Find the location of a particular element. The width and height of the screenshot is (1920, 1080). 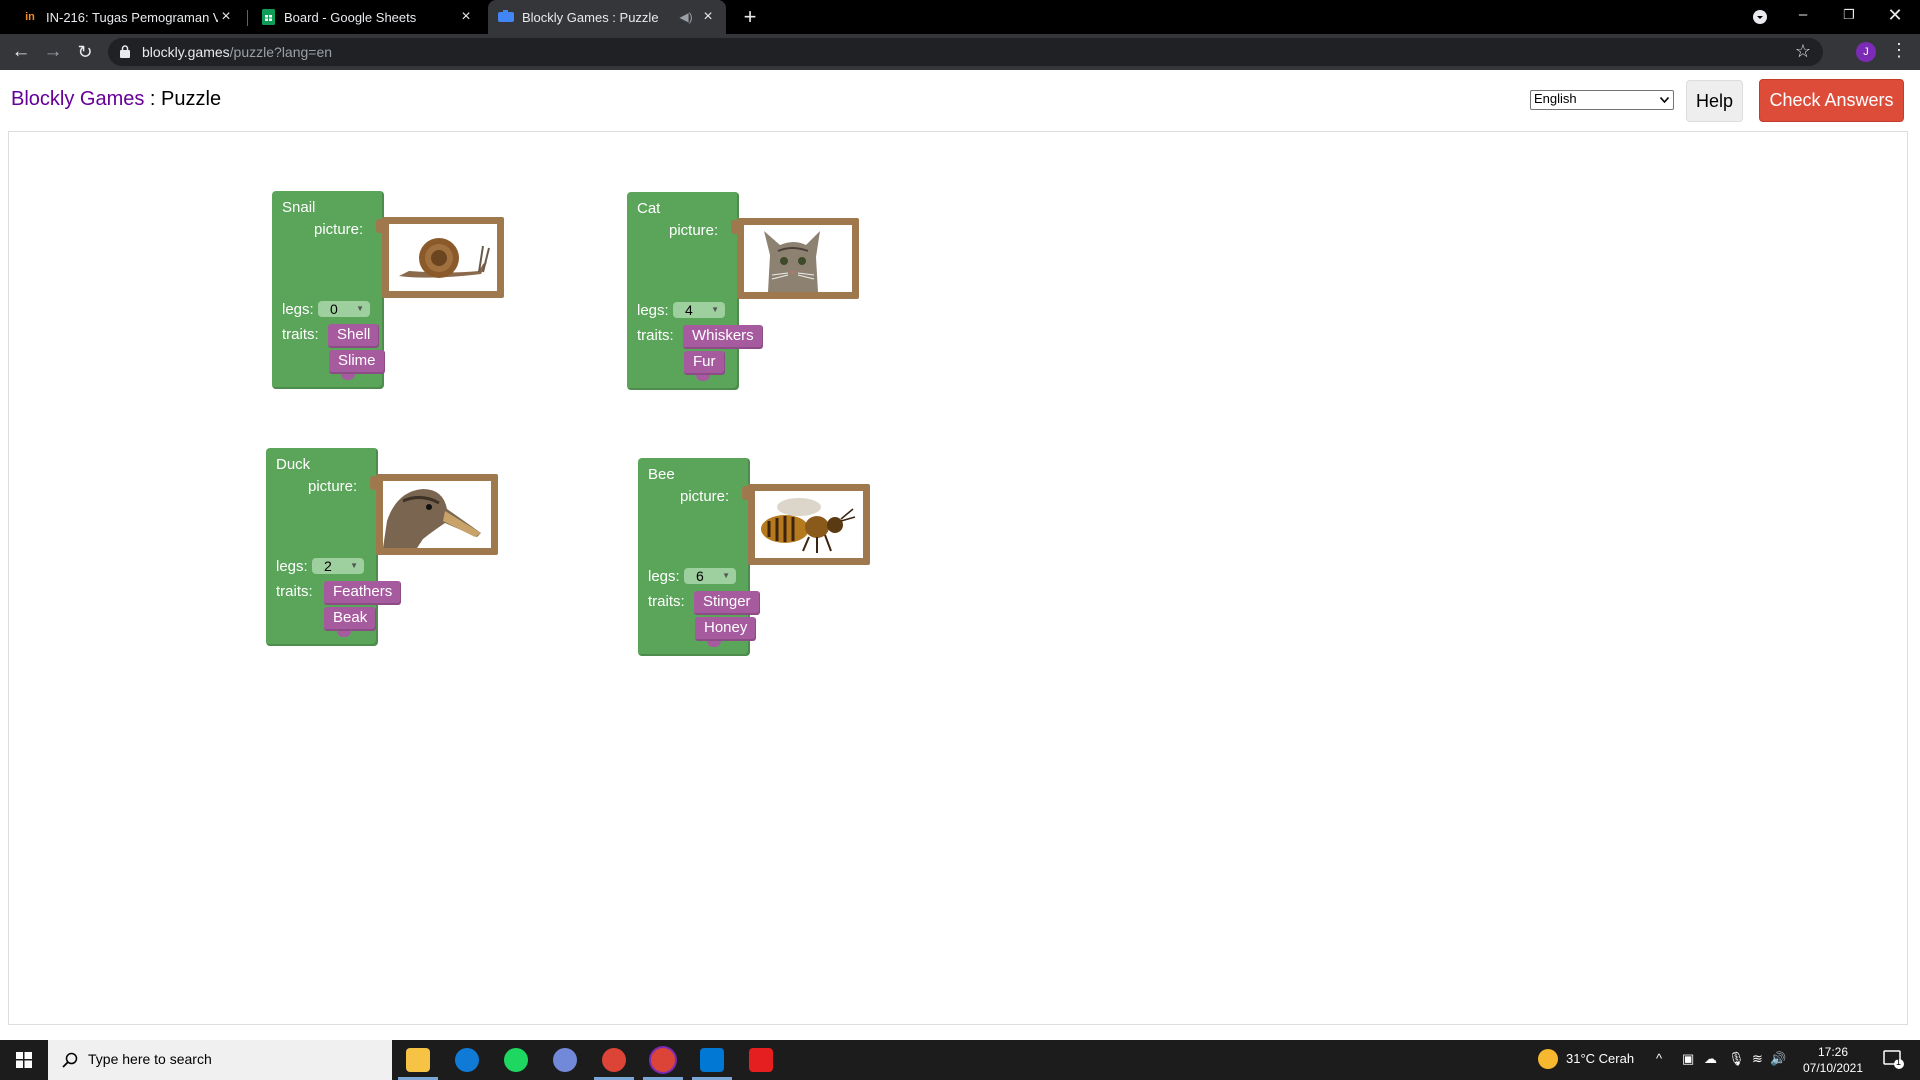

bee-picture is located at coordinates (809, 524).